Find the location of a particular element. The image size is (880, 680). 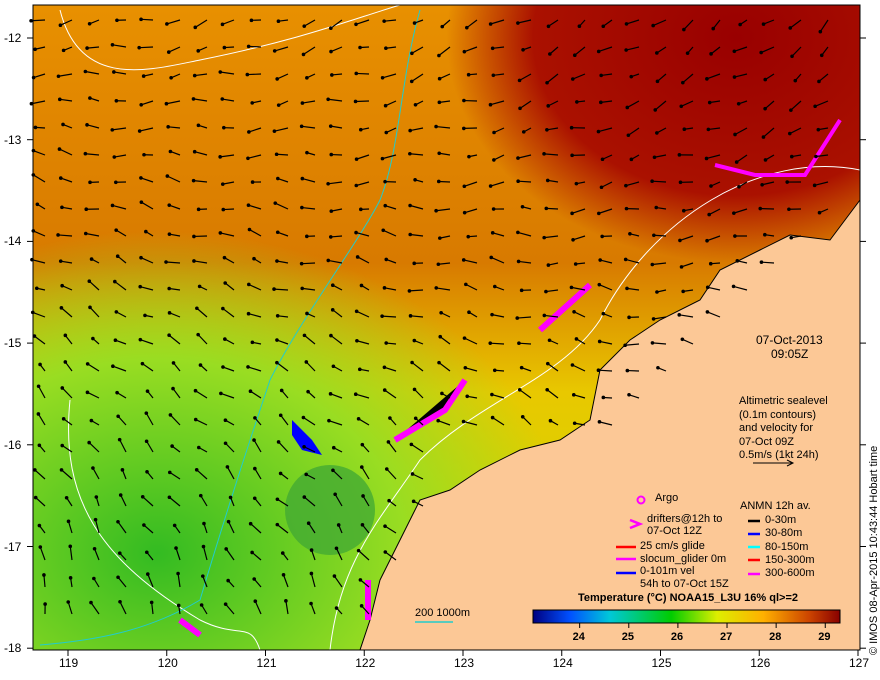

argo-label: Argo is located at coordinates (667, 498).